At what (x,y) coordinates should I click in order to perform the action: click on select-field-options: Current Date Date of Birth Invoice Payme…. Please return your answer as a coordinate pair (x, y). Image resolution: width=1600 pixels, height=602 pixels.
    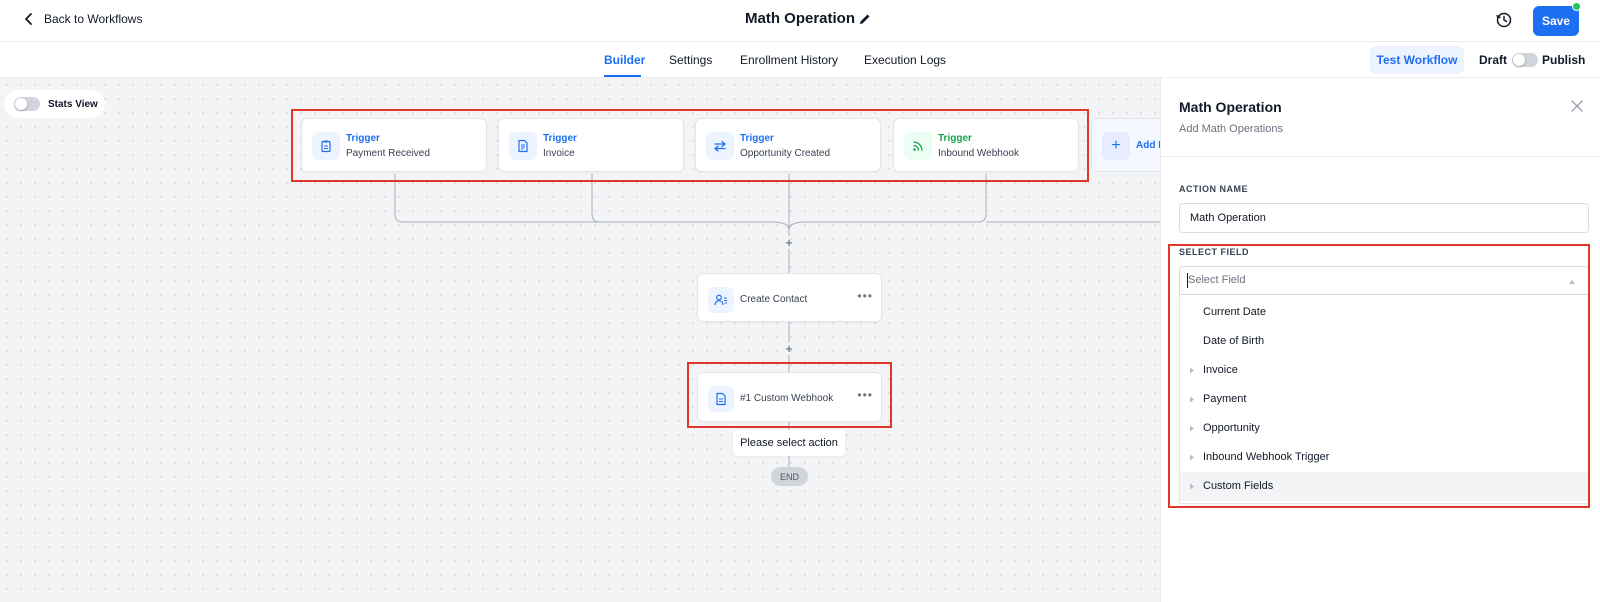
    Looking at the image, I should click on (1384, 399).